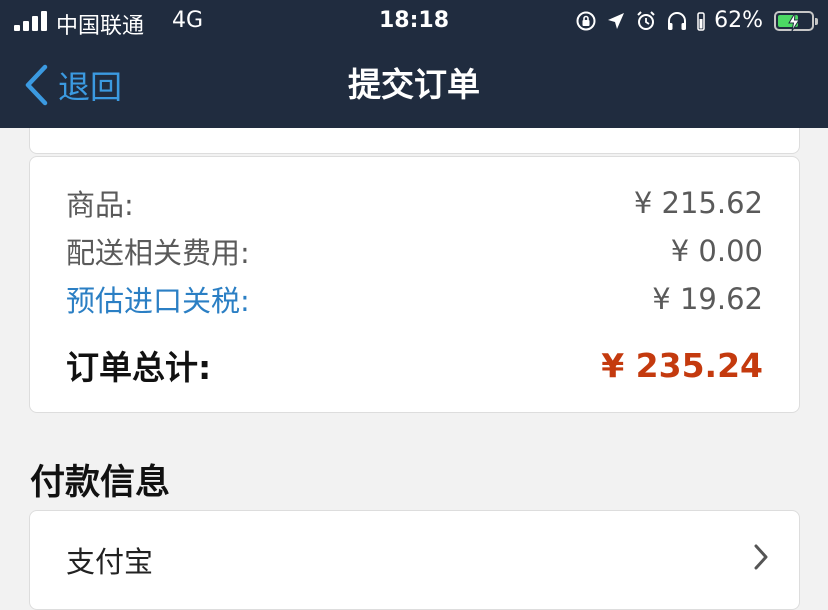  Describe the element at coordinates (701, 21) in the screenshot. I see `battery-small-icon` at that location.